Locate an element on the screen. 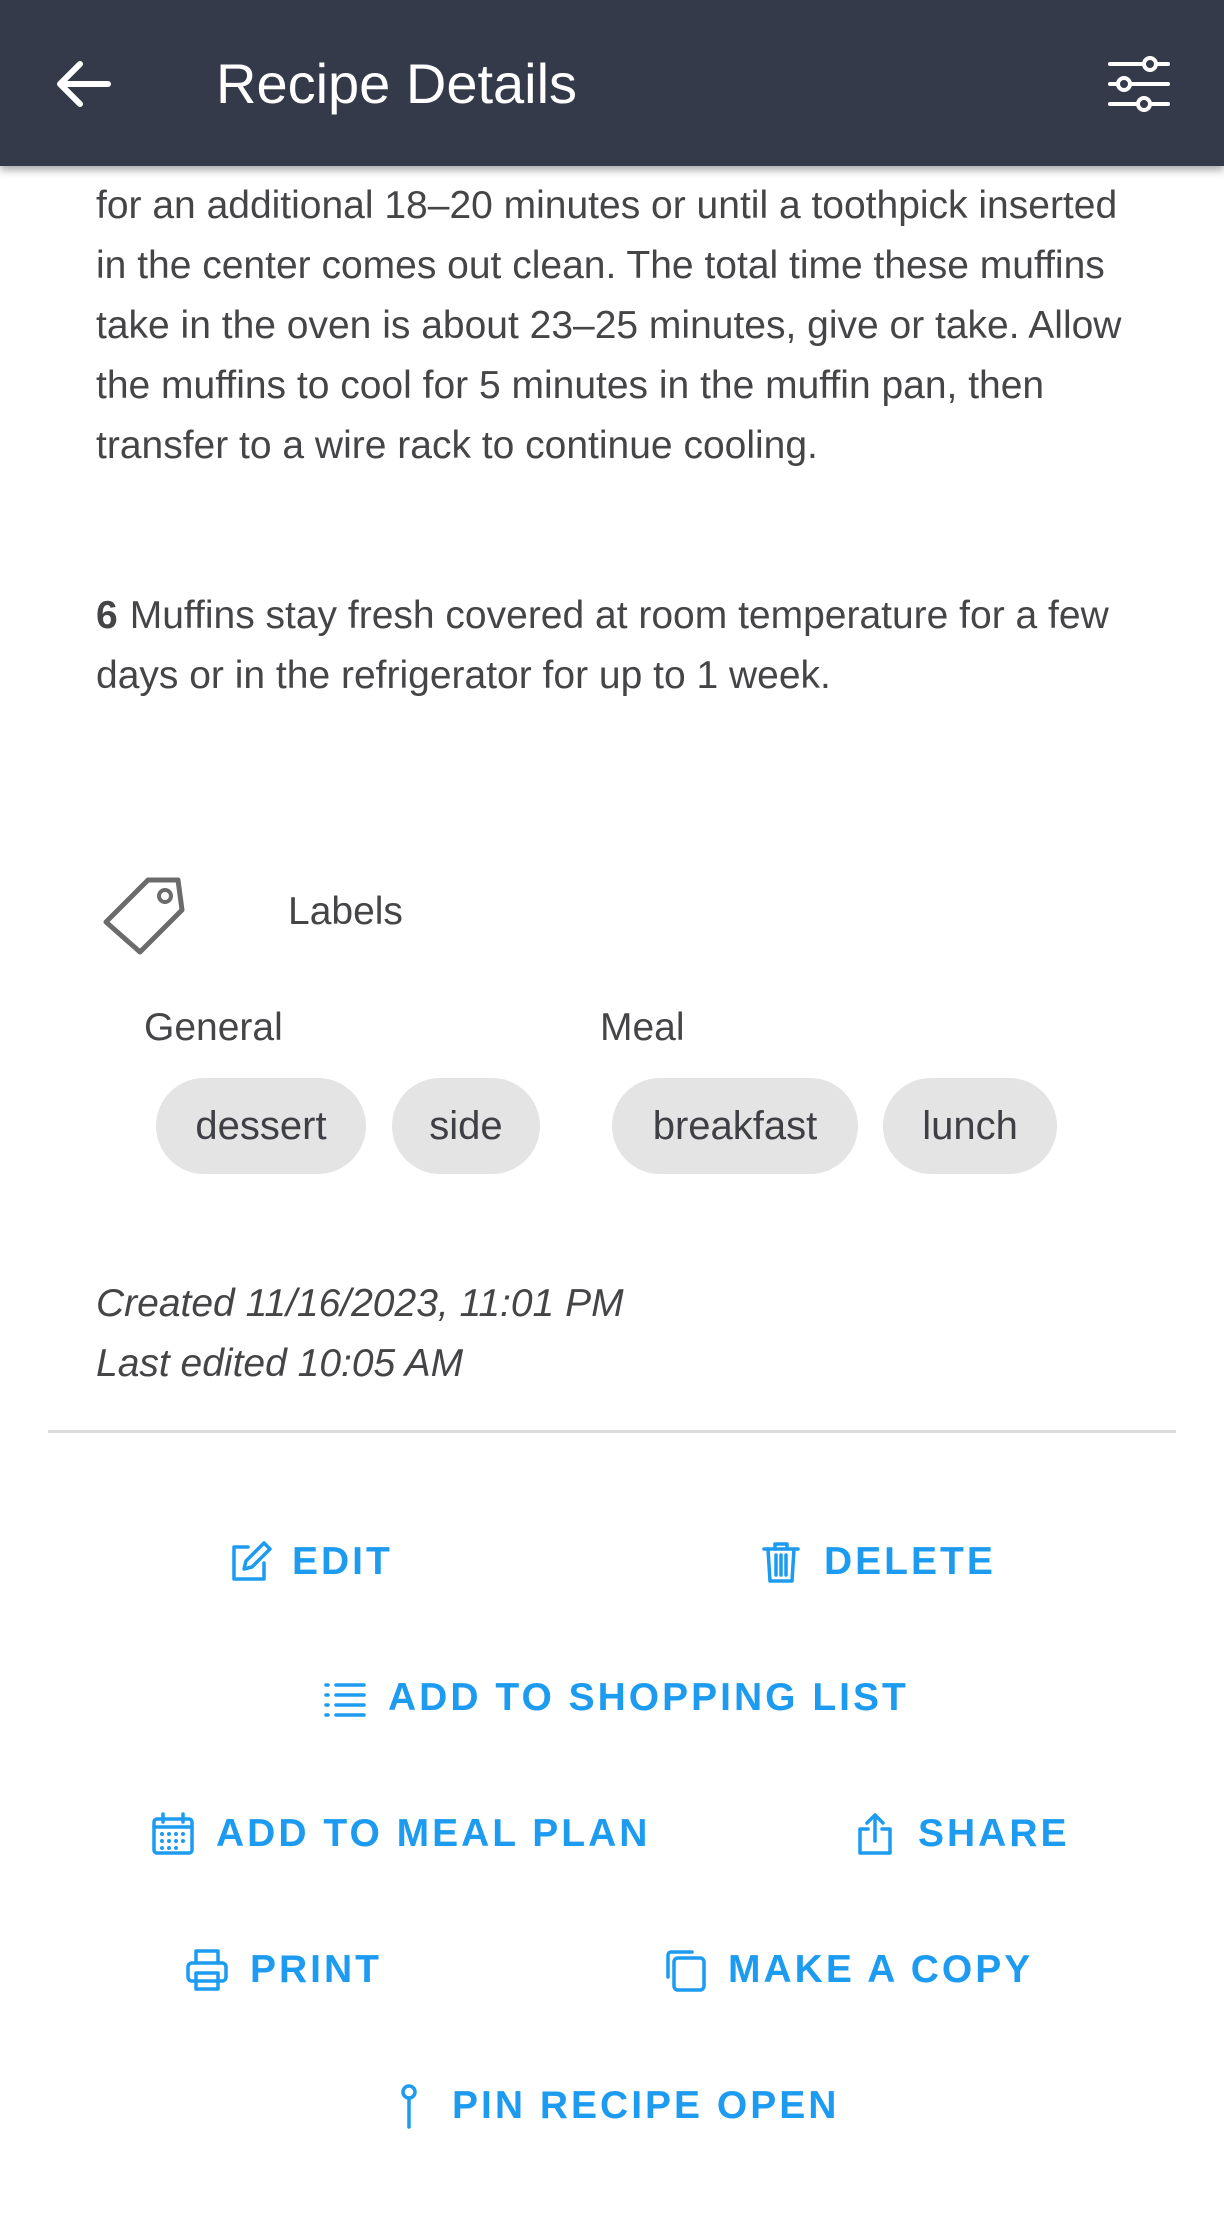 This screenshot has width=1224, height=2220. pin-recipe-open-label: PIN RECIPE OPEN is located at coordinates (646, 2105).